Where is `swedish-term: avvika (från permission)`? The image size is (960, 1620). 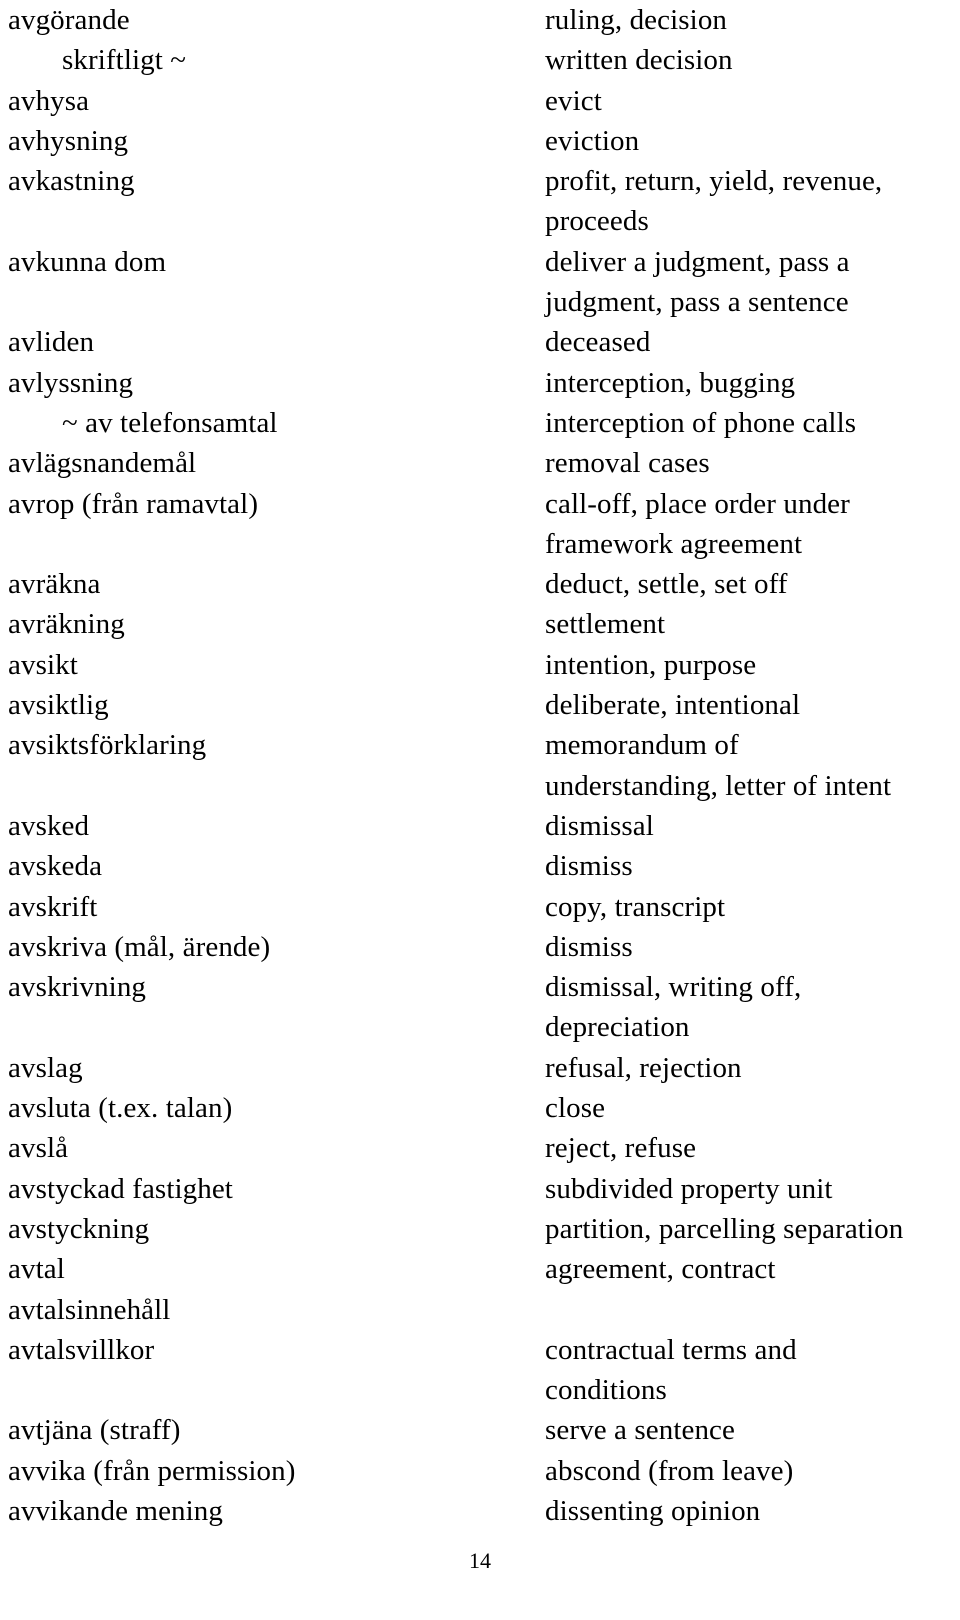 swedish-term: avvika (från permission) is located at coordinates (152, 1470).